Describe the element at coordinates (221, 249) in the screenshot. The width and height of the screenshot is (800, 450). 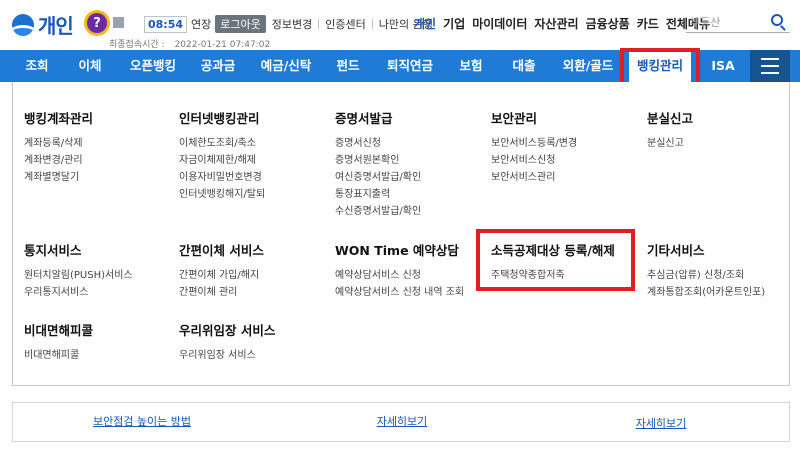
I see `section-title: 간편이체 서비스` at that location.